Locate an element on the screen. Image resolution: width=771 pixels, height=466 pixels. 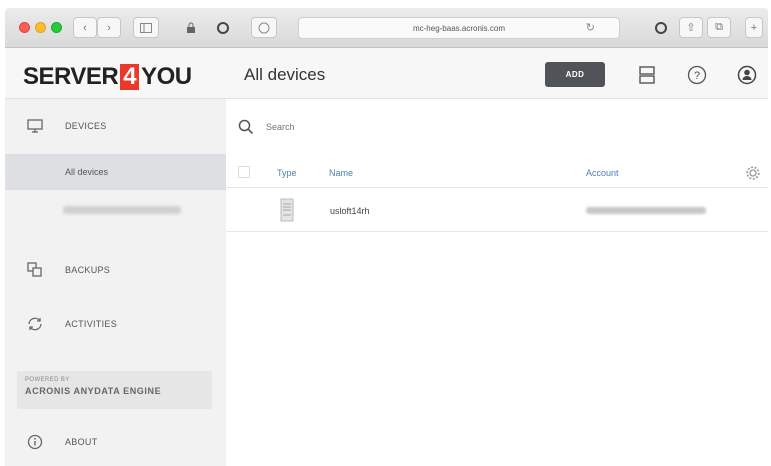
device-name: usloft14rh is located at coordinates (350, 211).